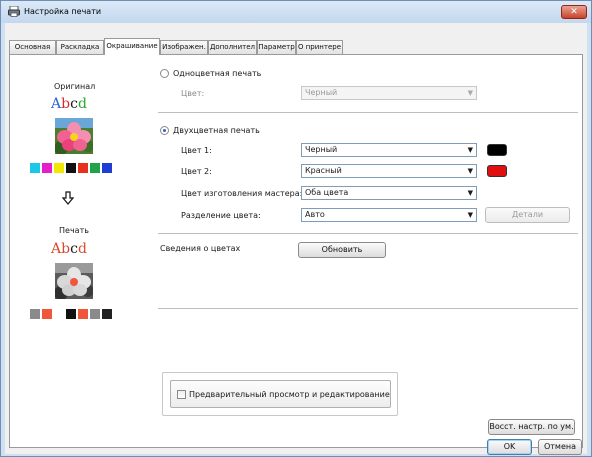 Image resolution: width=592 pixels, height=457 pixels. I want to click on mono-color-select: Черный ▼, so click(389, 93).